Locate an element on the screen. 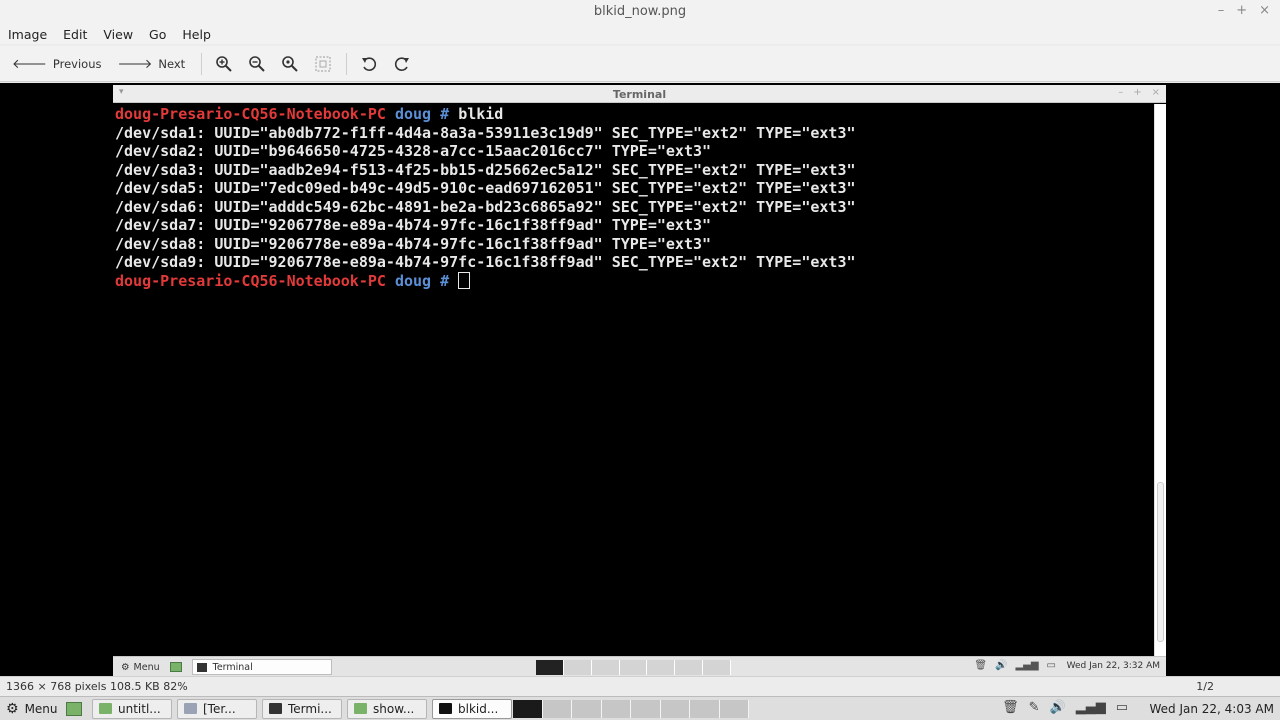  menu-go: Go is located at coordinates (157, 34).